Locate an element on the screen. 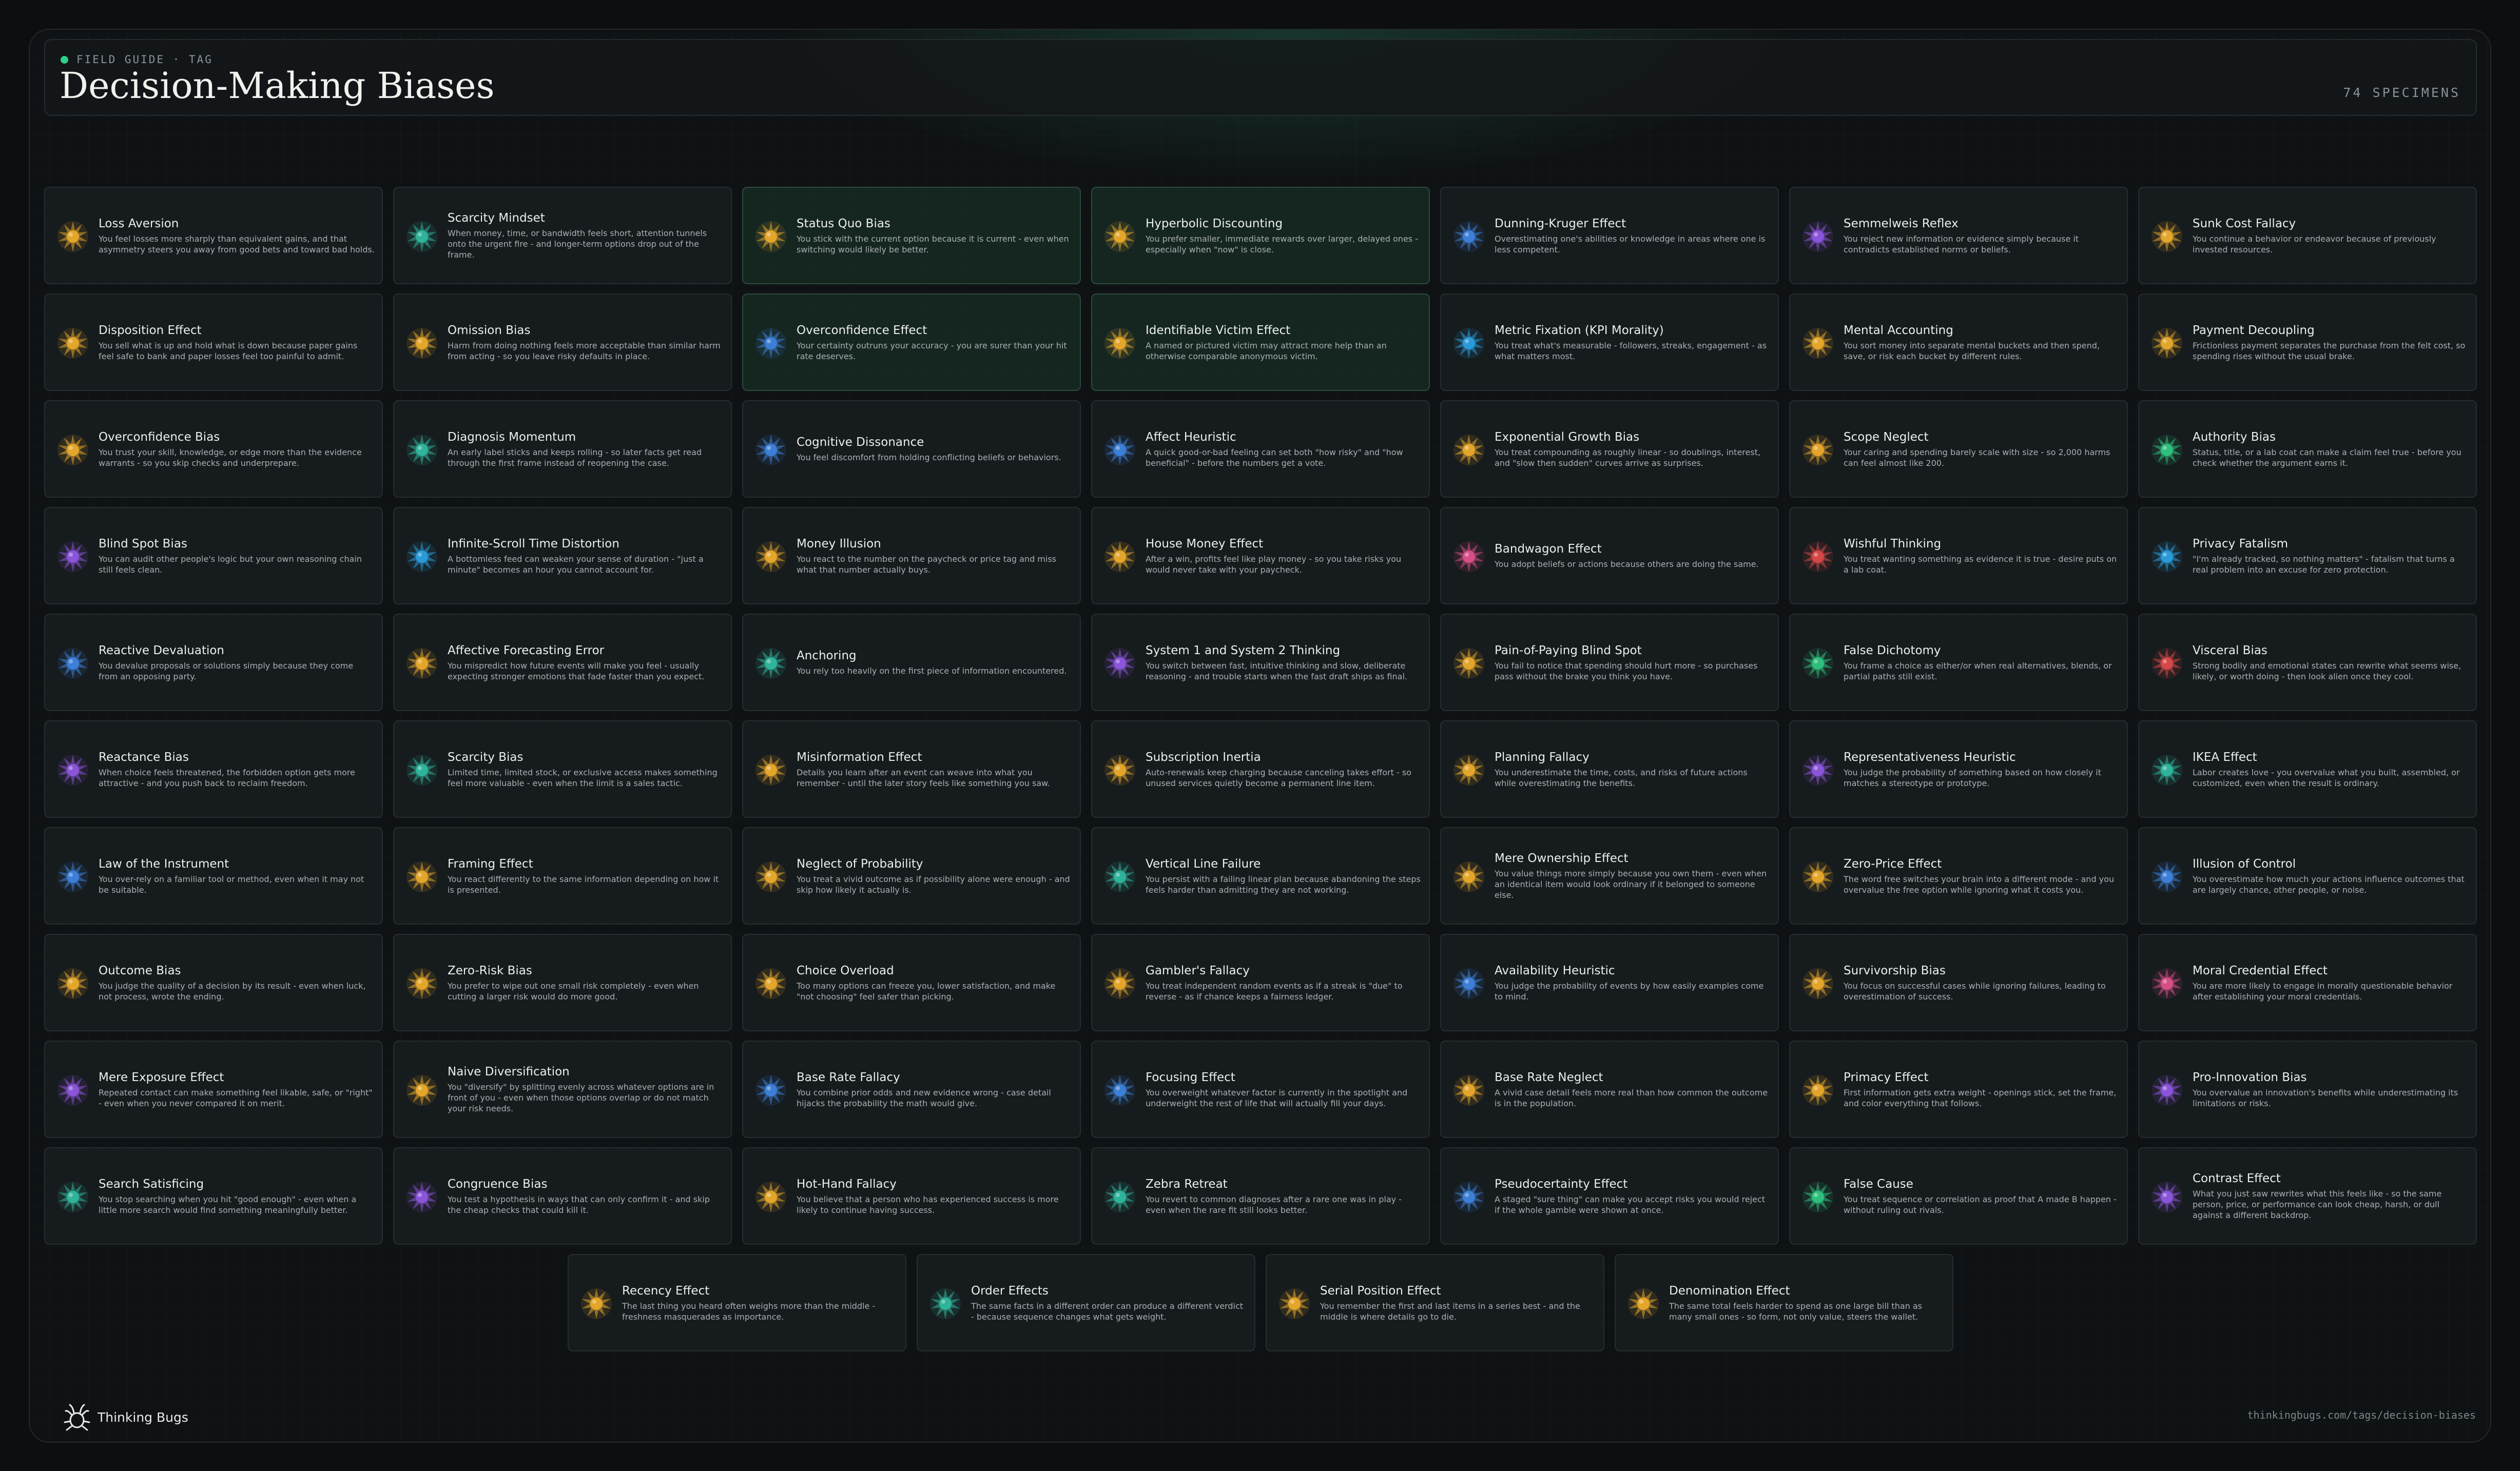 The height and width of the screenshot is (1471, 2520). bias-name: Anchoring is located at coordinates (827, 655).